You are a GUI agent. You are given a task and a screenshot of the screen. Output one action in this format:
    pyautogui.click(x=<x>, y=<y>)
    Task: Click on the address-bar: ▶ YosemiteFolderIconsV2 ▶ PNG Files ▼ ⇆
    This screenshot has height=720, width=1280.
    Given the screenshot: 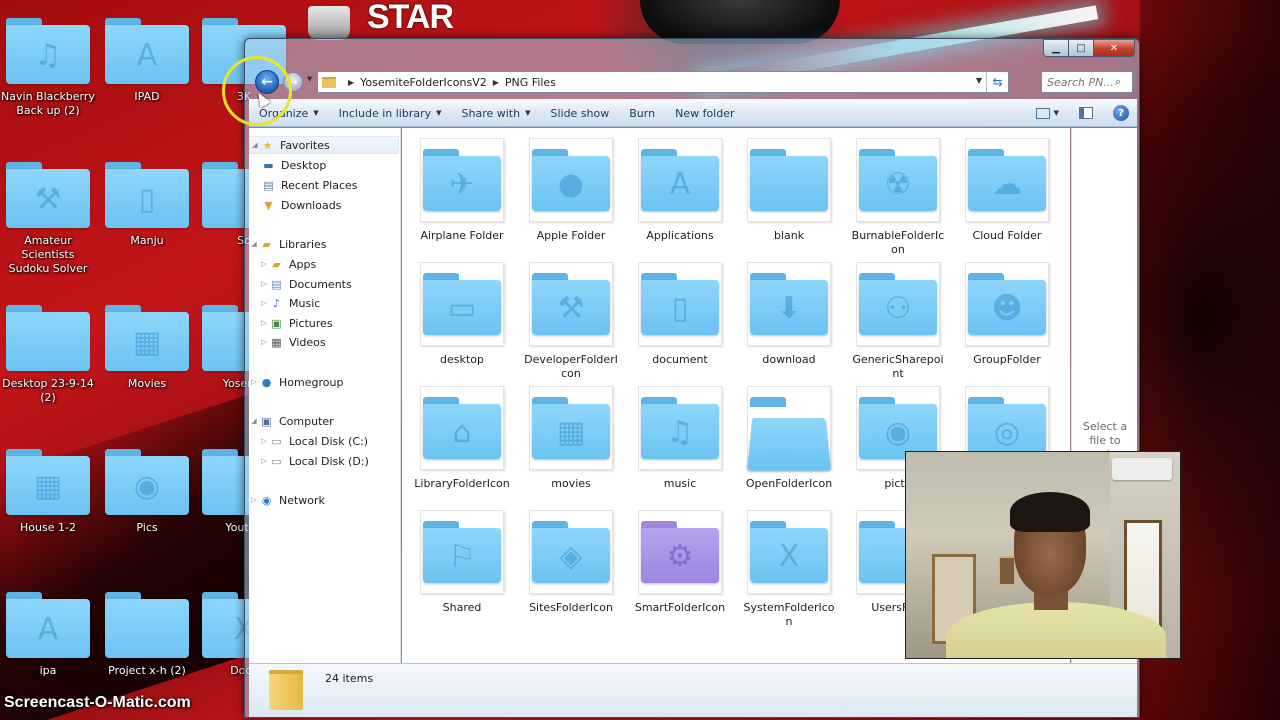 What is the action you would take?
    pyautogui.click(x=663, y=82)
    